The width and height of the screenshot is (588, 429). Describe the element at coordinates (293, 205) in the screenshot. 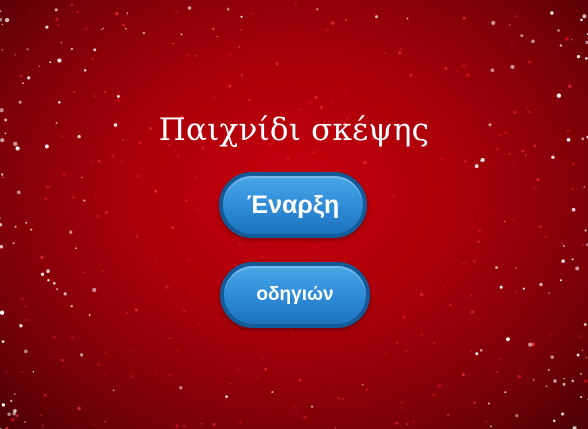

I see `start-button: Έναρξη` at that location.